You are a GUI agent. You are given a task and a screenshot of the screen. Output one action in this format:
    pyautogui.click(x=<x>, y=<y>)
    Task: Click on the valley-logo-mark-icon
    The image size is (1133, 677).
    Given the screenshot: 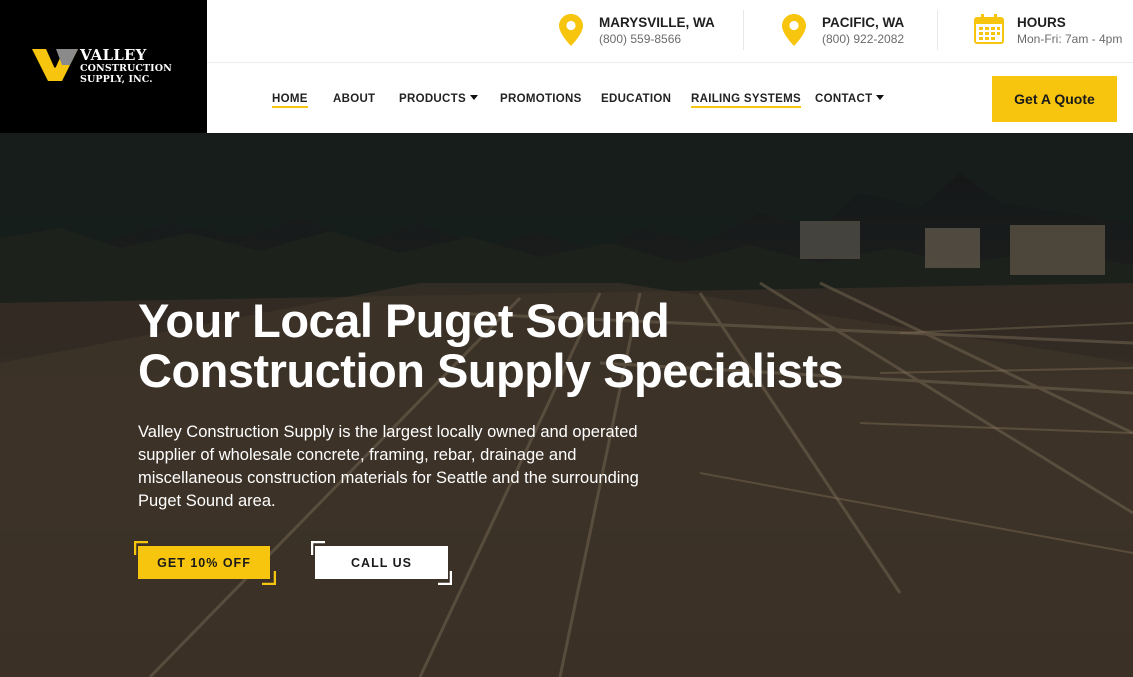 What is the action you would take?
    pyautogui.click(x=55, y=65)
    